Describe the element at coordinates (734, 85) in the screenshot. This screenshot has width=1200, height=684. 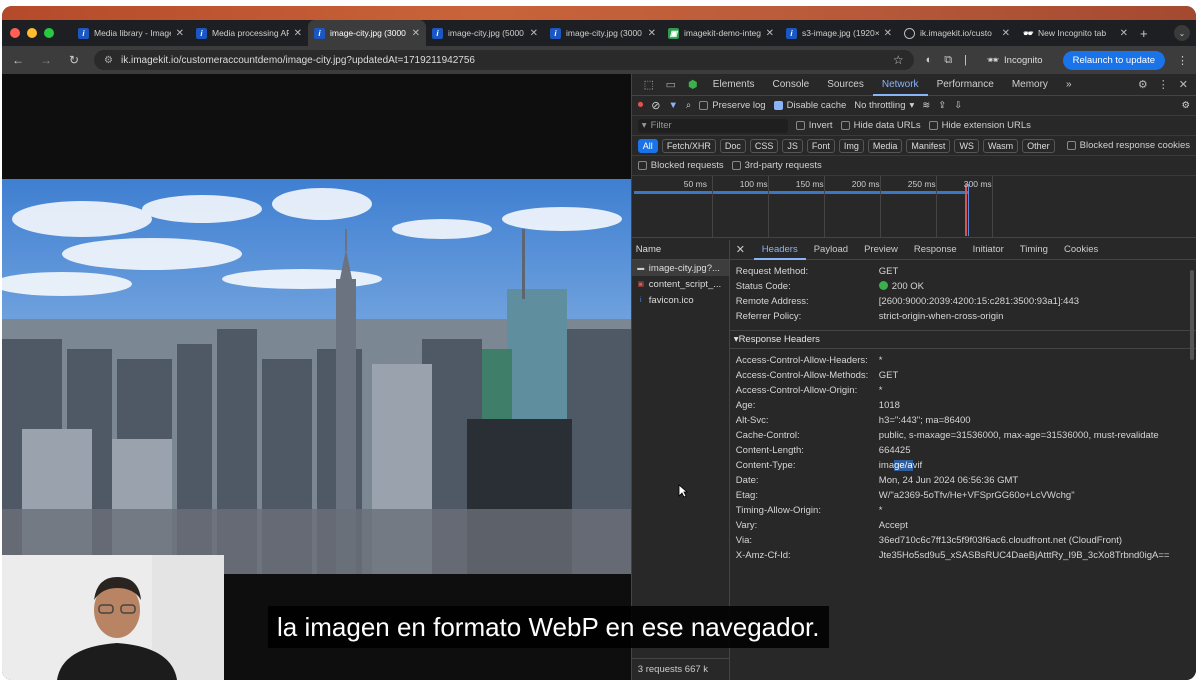
I see `devtools-tab-elements: Elements` at that location.